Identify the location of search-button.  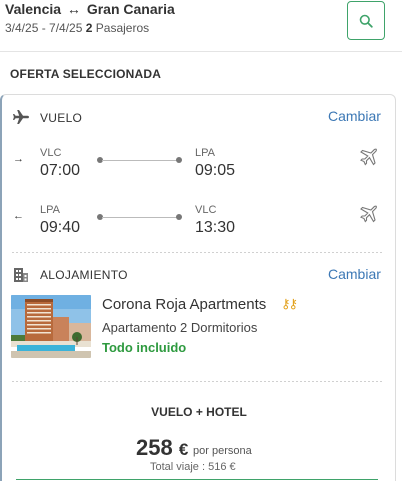
(366, 20).